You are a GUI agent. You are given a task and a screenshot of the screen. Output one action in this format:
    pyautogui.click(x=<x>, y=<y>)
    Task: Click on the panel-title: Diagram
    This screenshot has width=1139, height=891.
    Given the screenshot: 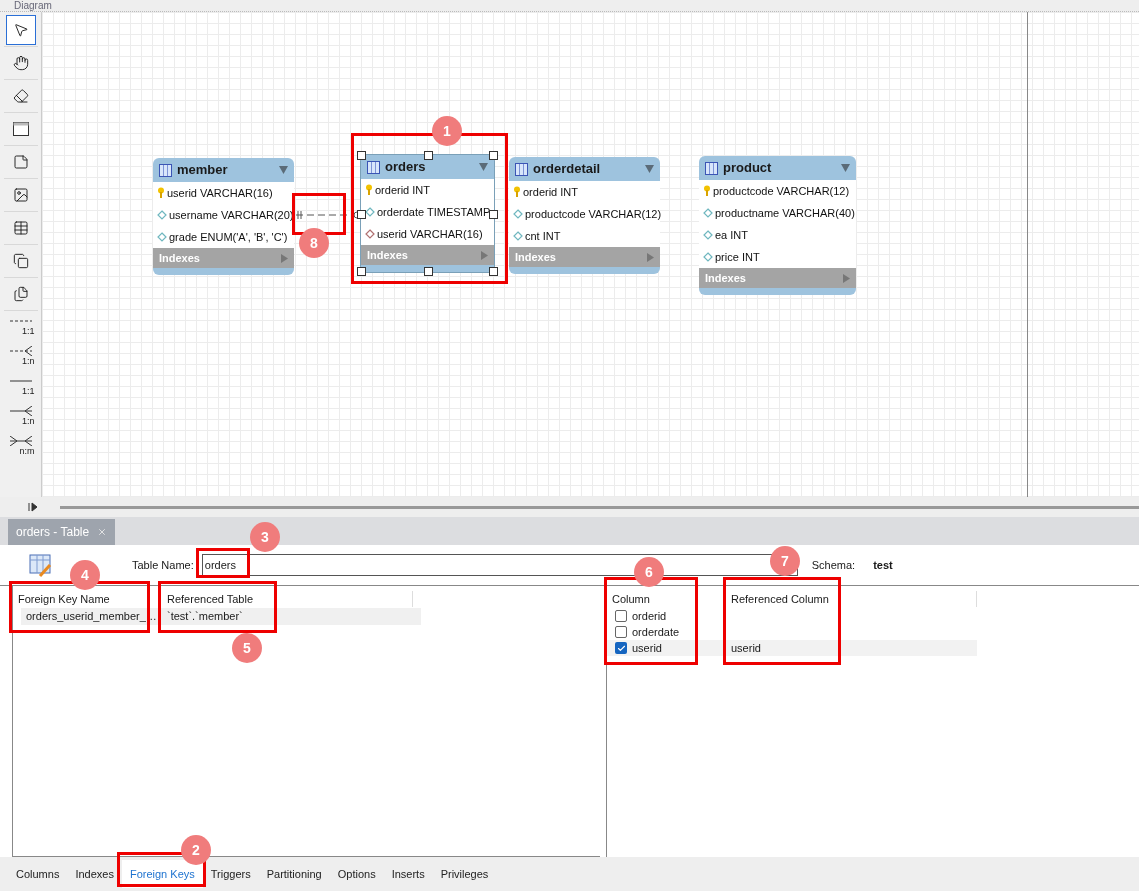 What is the action you would take?
    pyautogui.click(x=33, y=6)
    